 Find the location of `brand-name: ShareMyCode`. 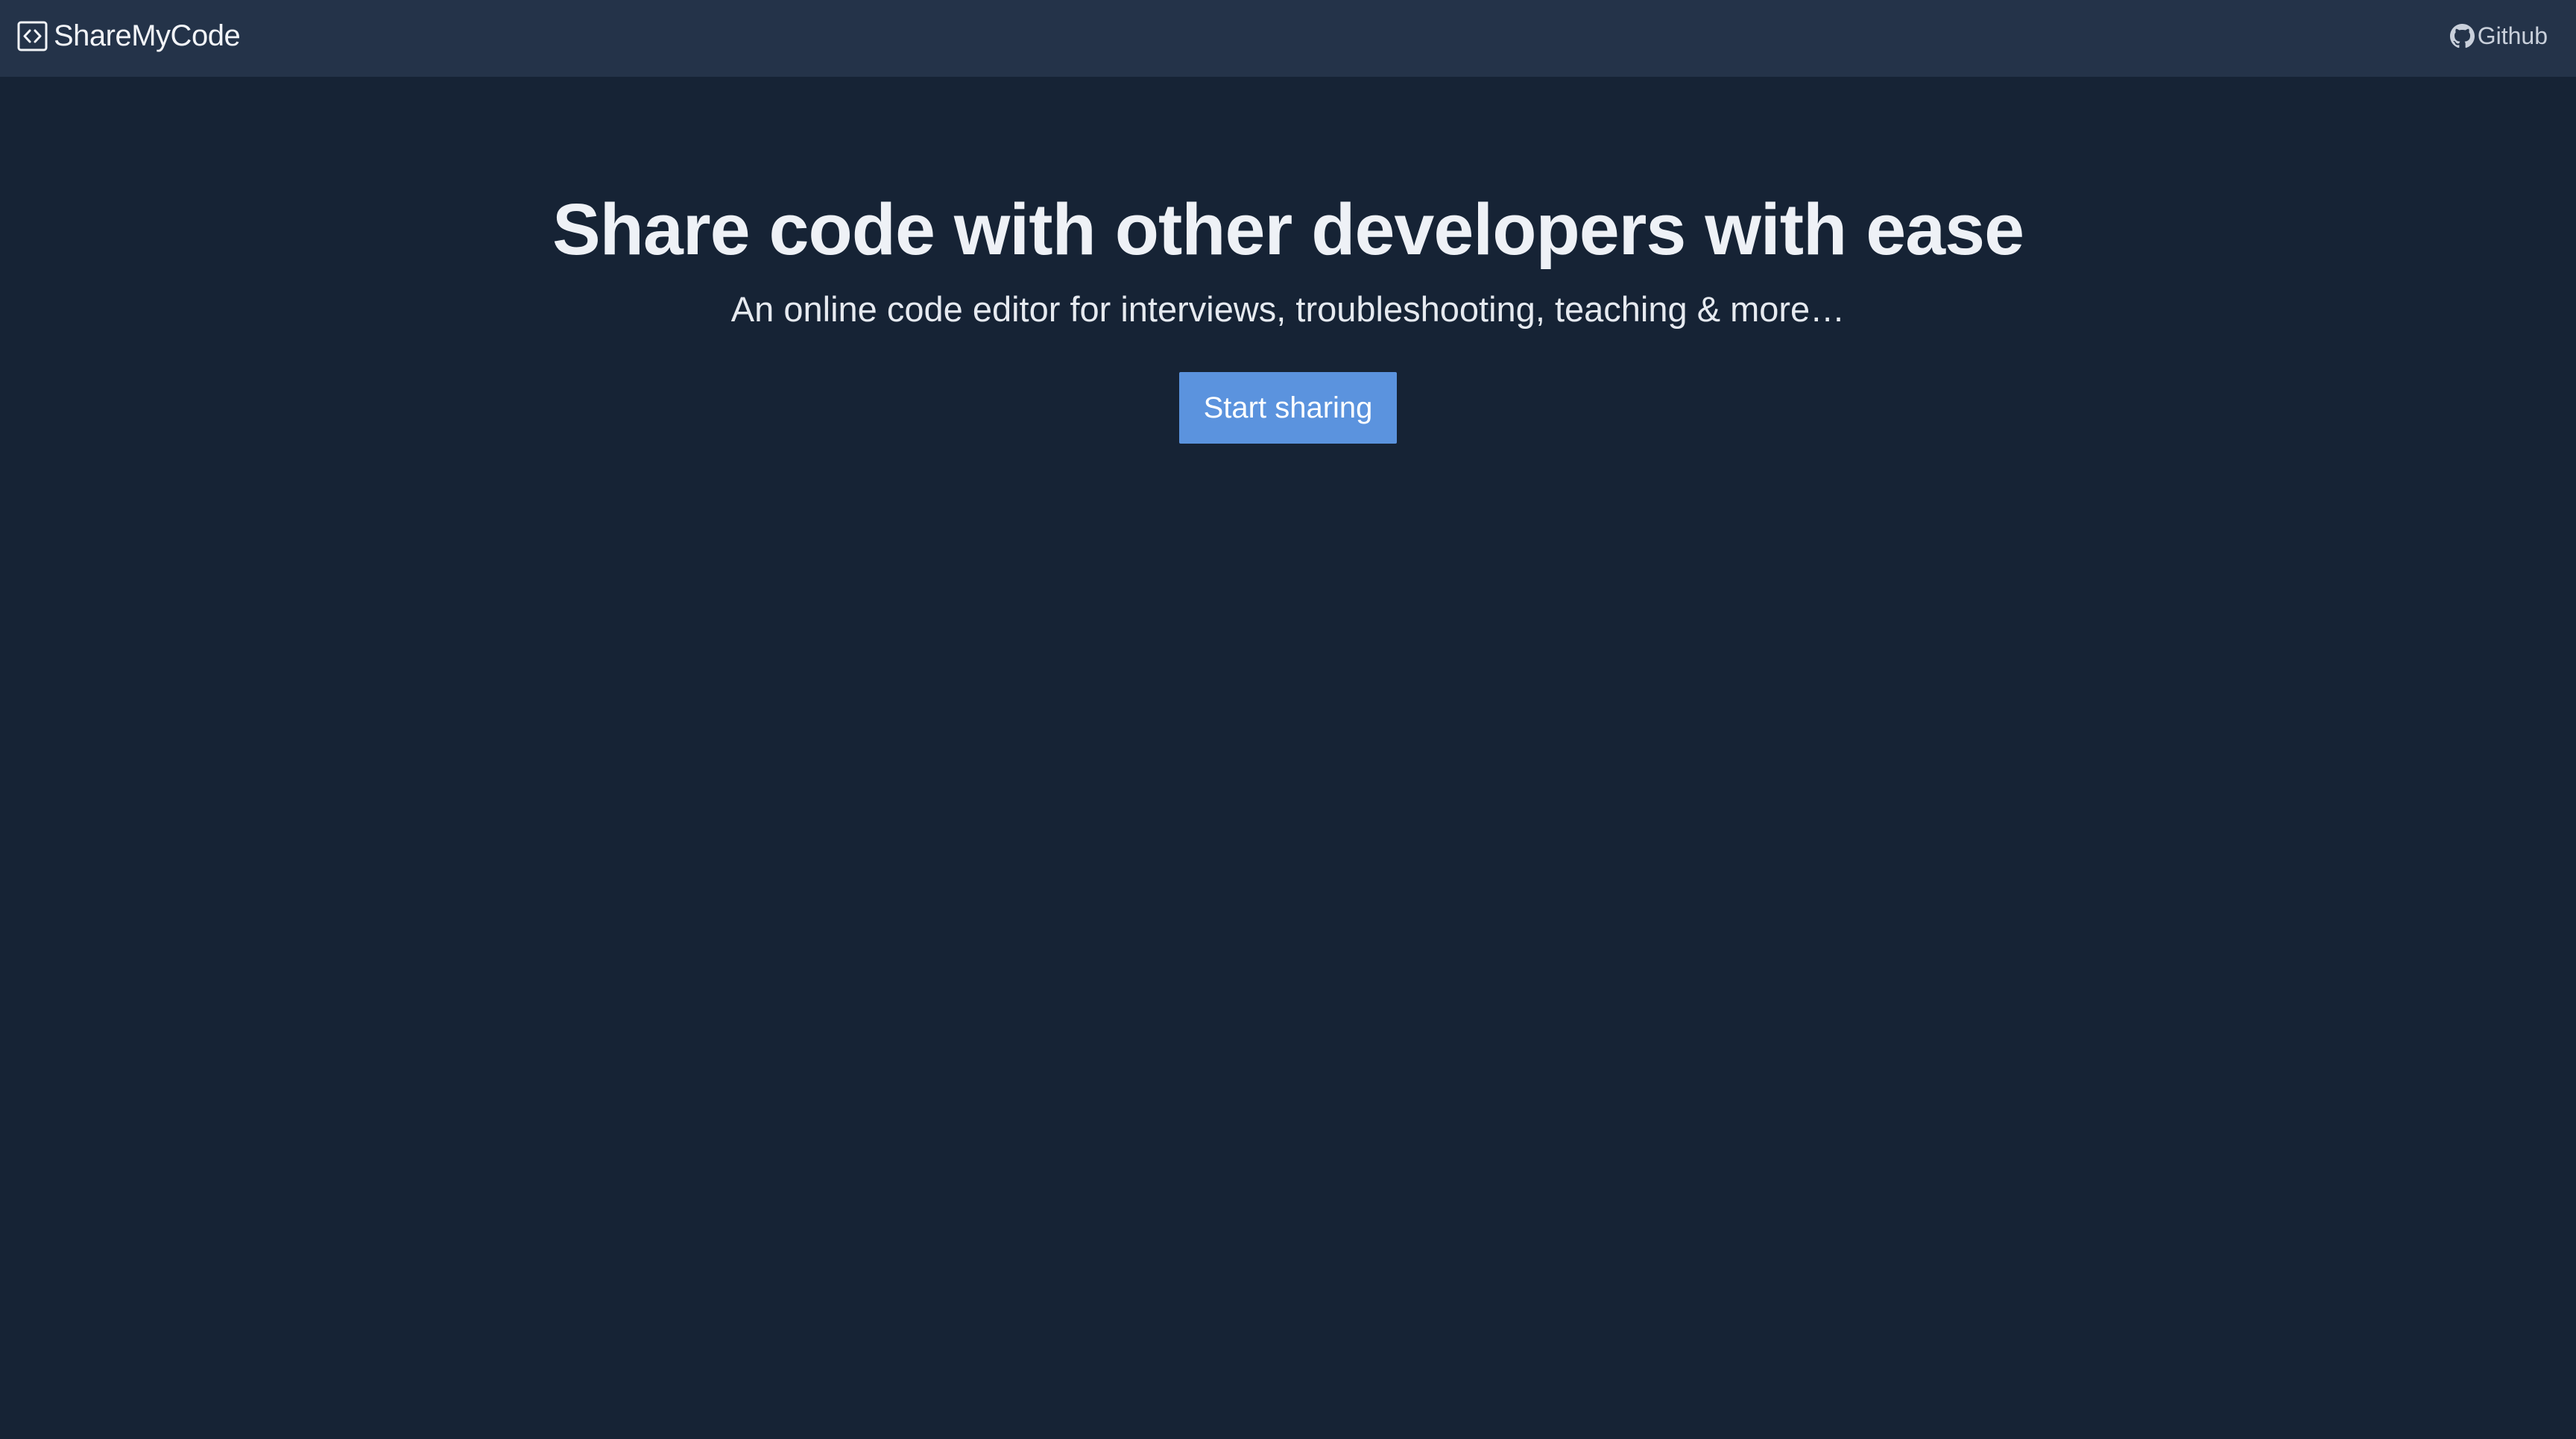

brand-name: ShareMyCode is located at coordinates (148, 35).